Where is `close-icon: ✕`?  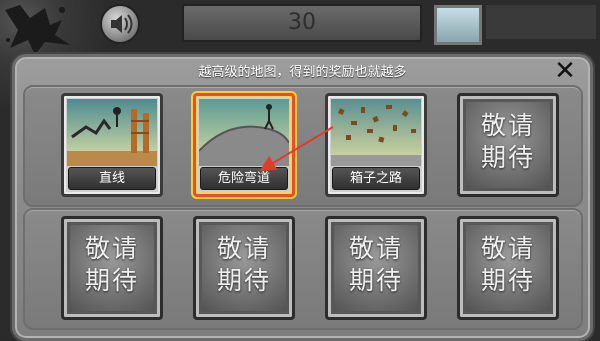
close-icon: ✕ is located at coordinates (565, 71).